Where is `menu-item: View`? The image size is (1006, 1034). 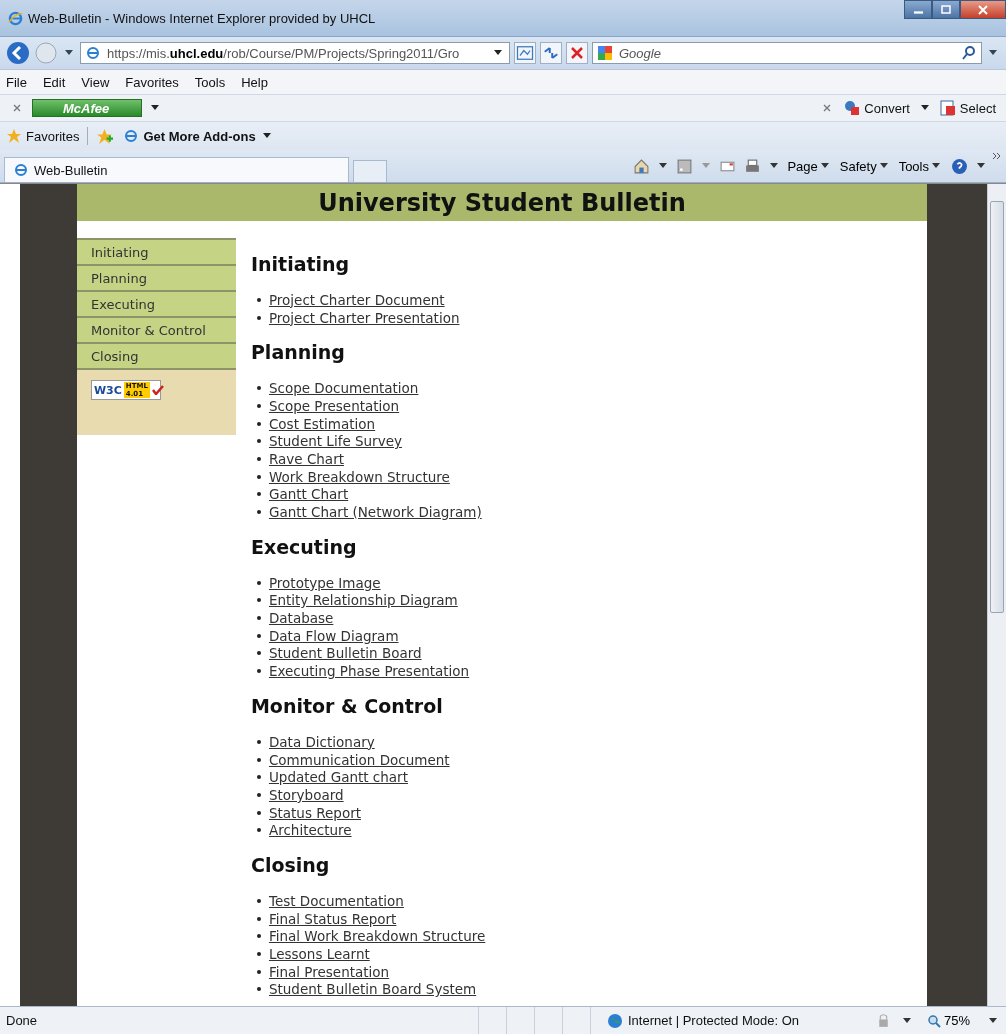
menu-item: View is located at coordinates (95, 82).